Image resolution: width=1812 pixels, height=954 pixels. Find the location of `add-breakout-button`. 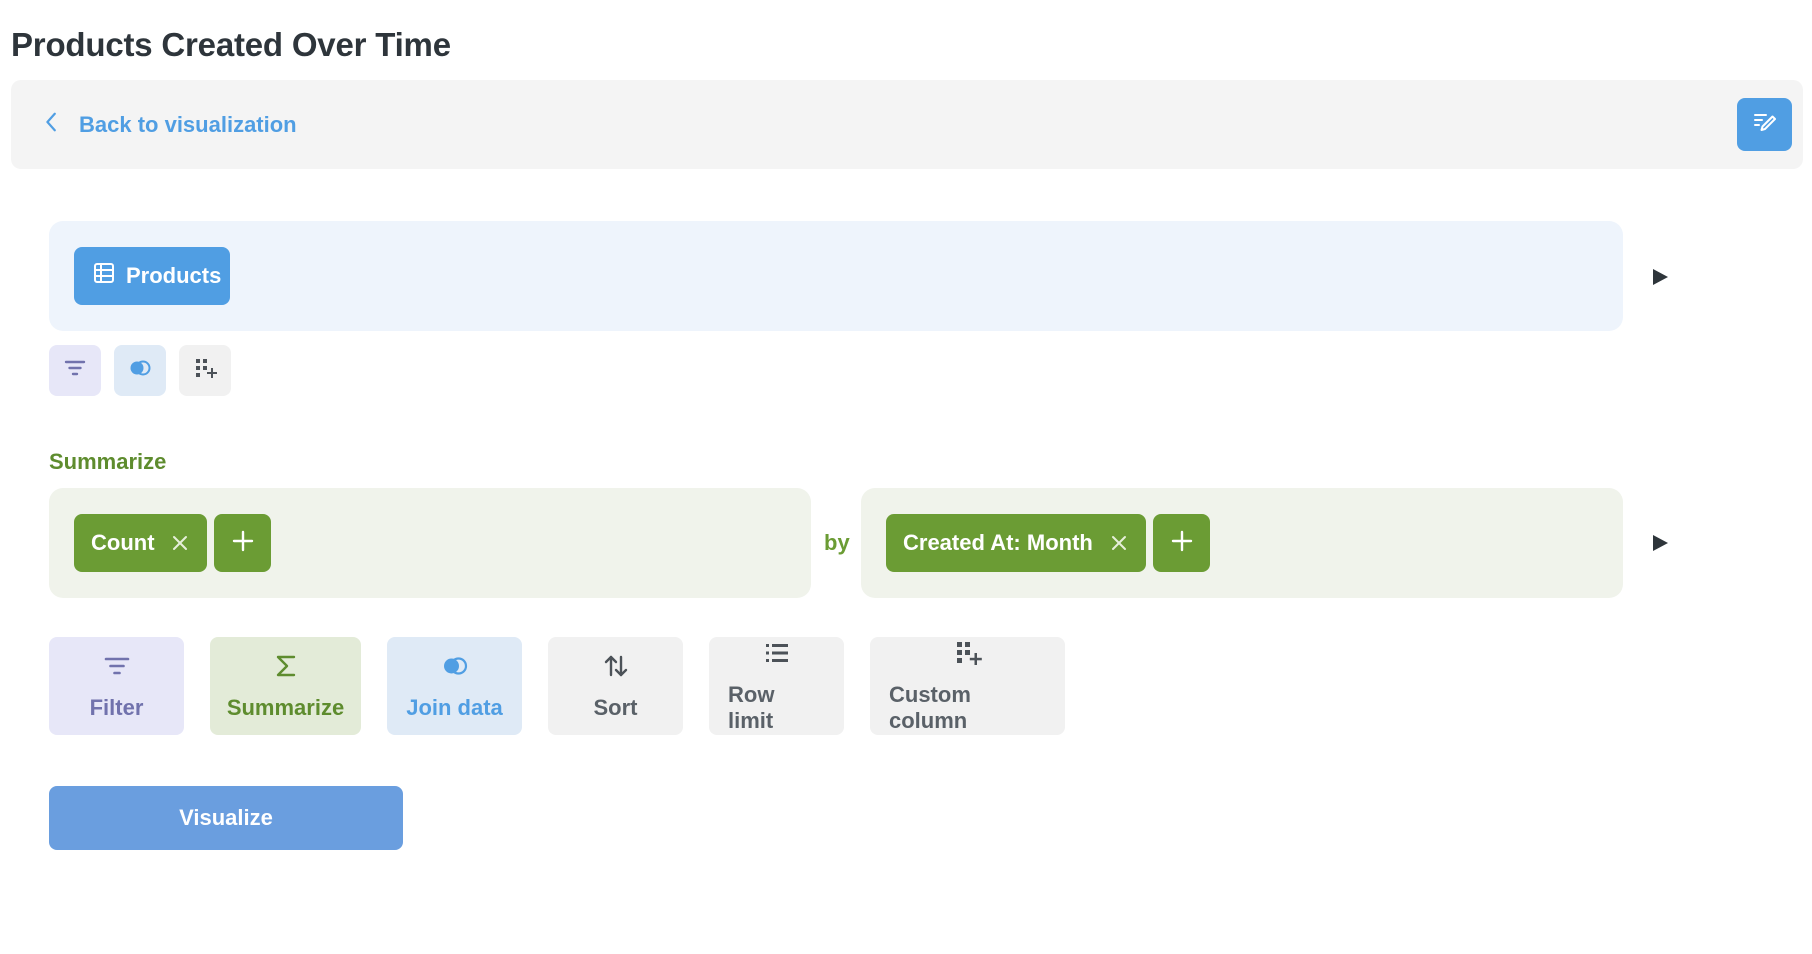

add-breakout-button is located at coordinates (1181, 543).